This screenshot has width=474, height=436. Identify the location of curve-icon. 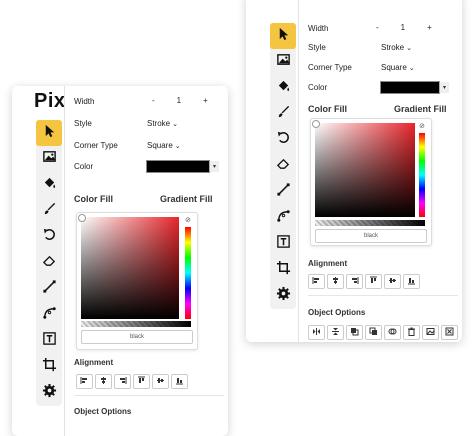
(49, 315).